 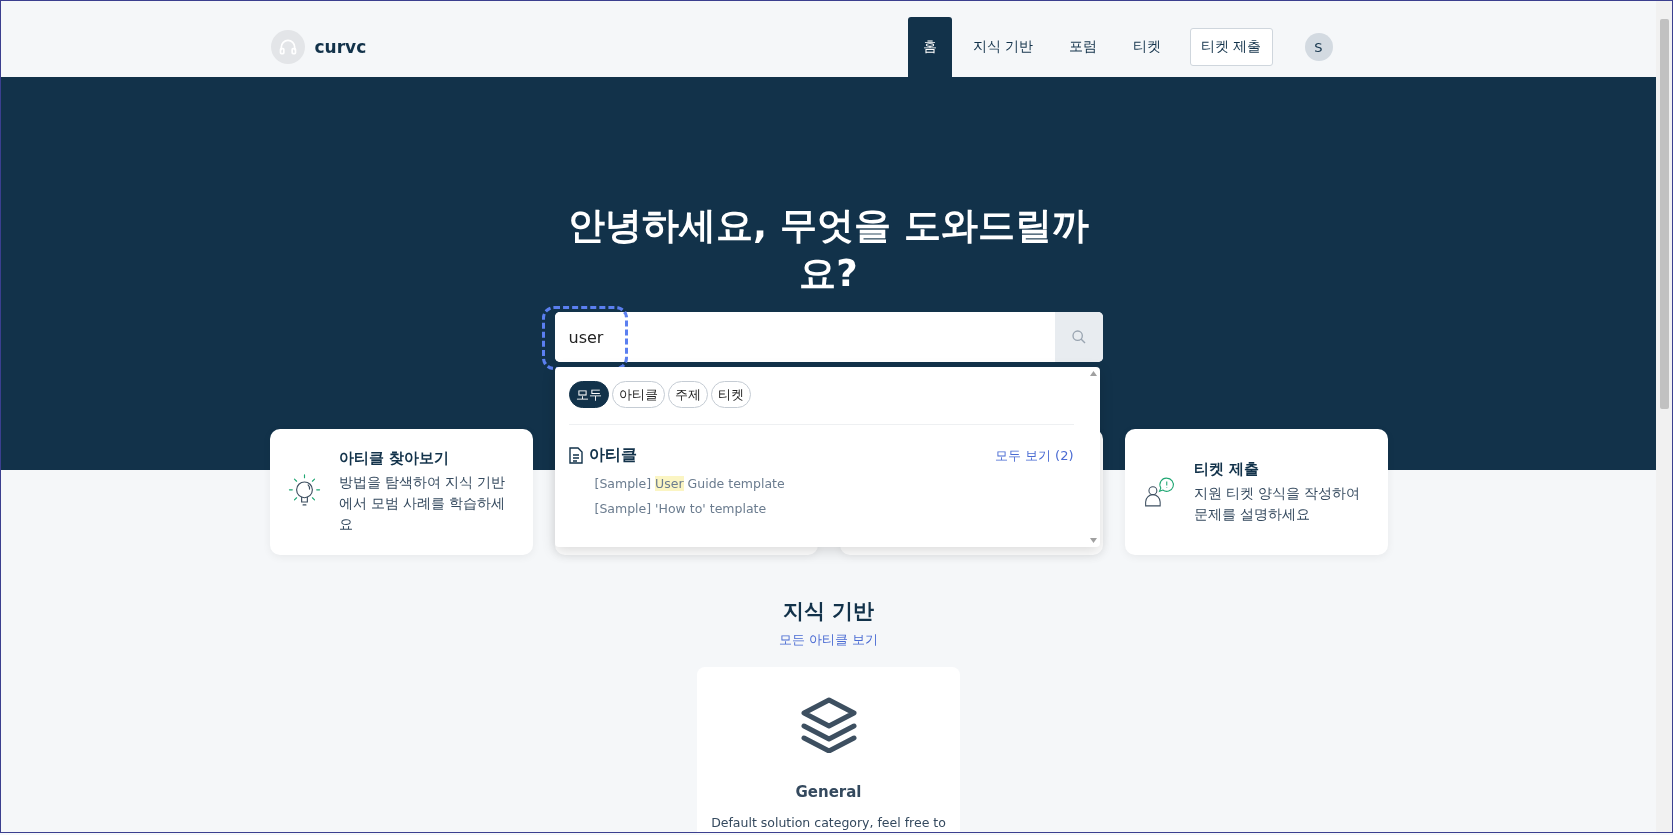 I want to click on headset-icon, so click(x=287, y=47).